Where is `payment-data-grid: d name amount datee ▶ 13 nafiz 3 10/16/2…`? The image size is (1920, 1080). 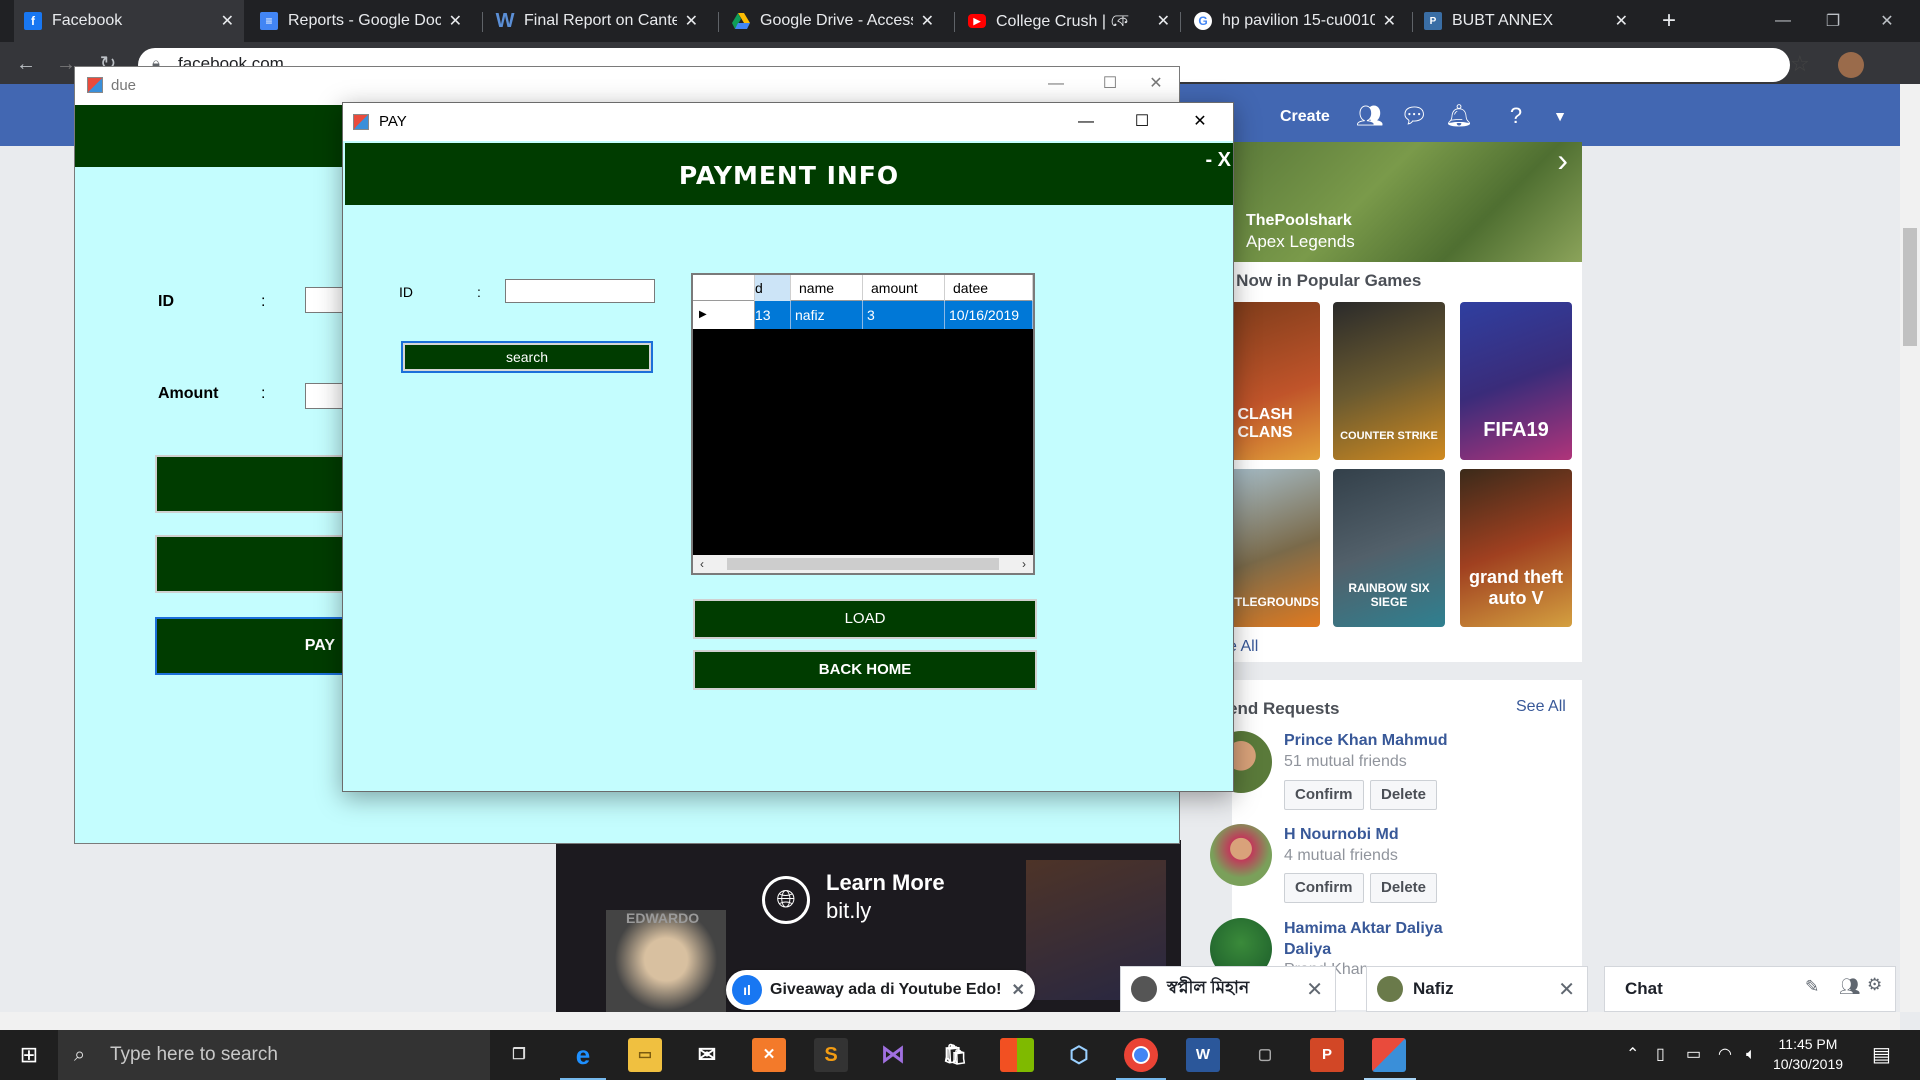
payment-data-grid: d name amount datee ▶ 13 nafiz 3 10/16/2… is located at coordinates (863, 424).